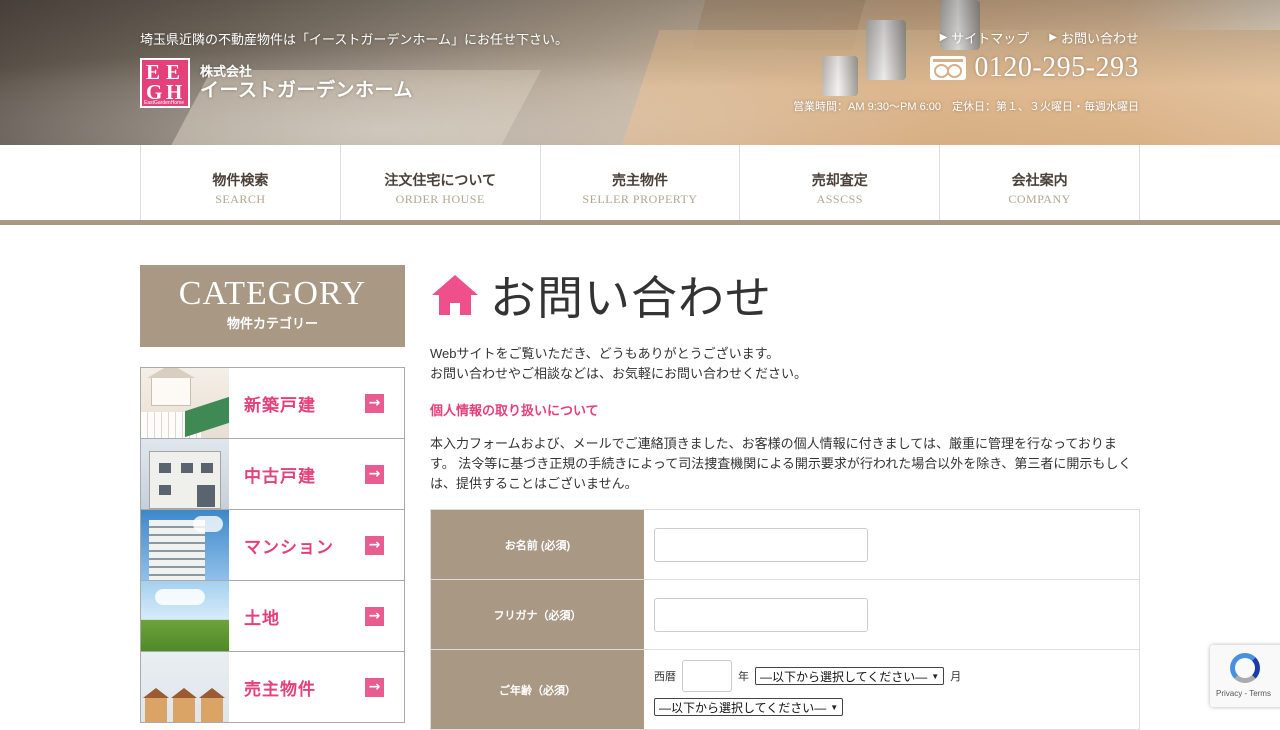 This screenshot has height=730, width=1280. I want to click on business-hours: 営業時間：AM 9:30～PM 6:00 定休日：第１、３火曜日・毎週水曜日, so click(966, 107).